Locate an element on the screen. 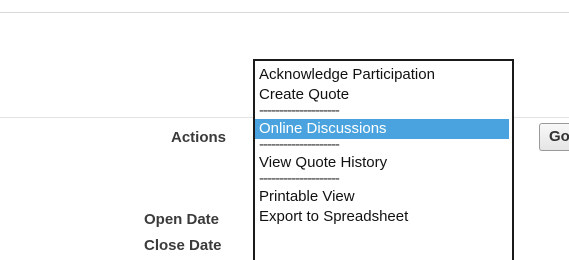 This screenshot has width=569, height=260. option-export-to-spreadsheet: Export to Spreadsheet is located at coordinates (382, 217).